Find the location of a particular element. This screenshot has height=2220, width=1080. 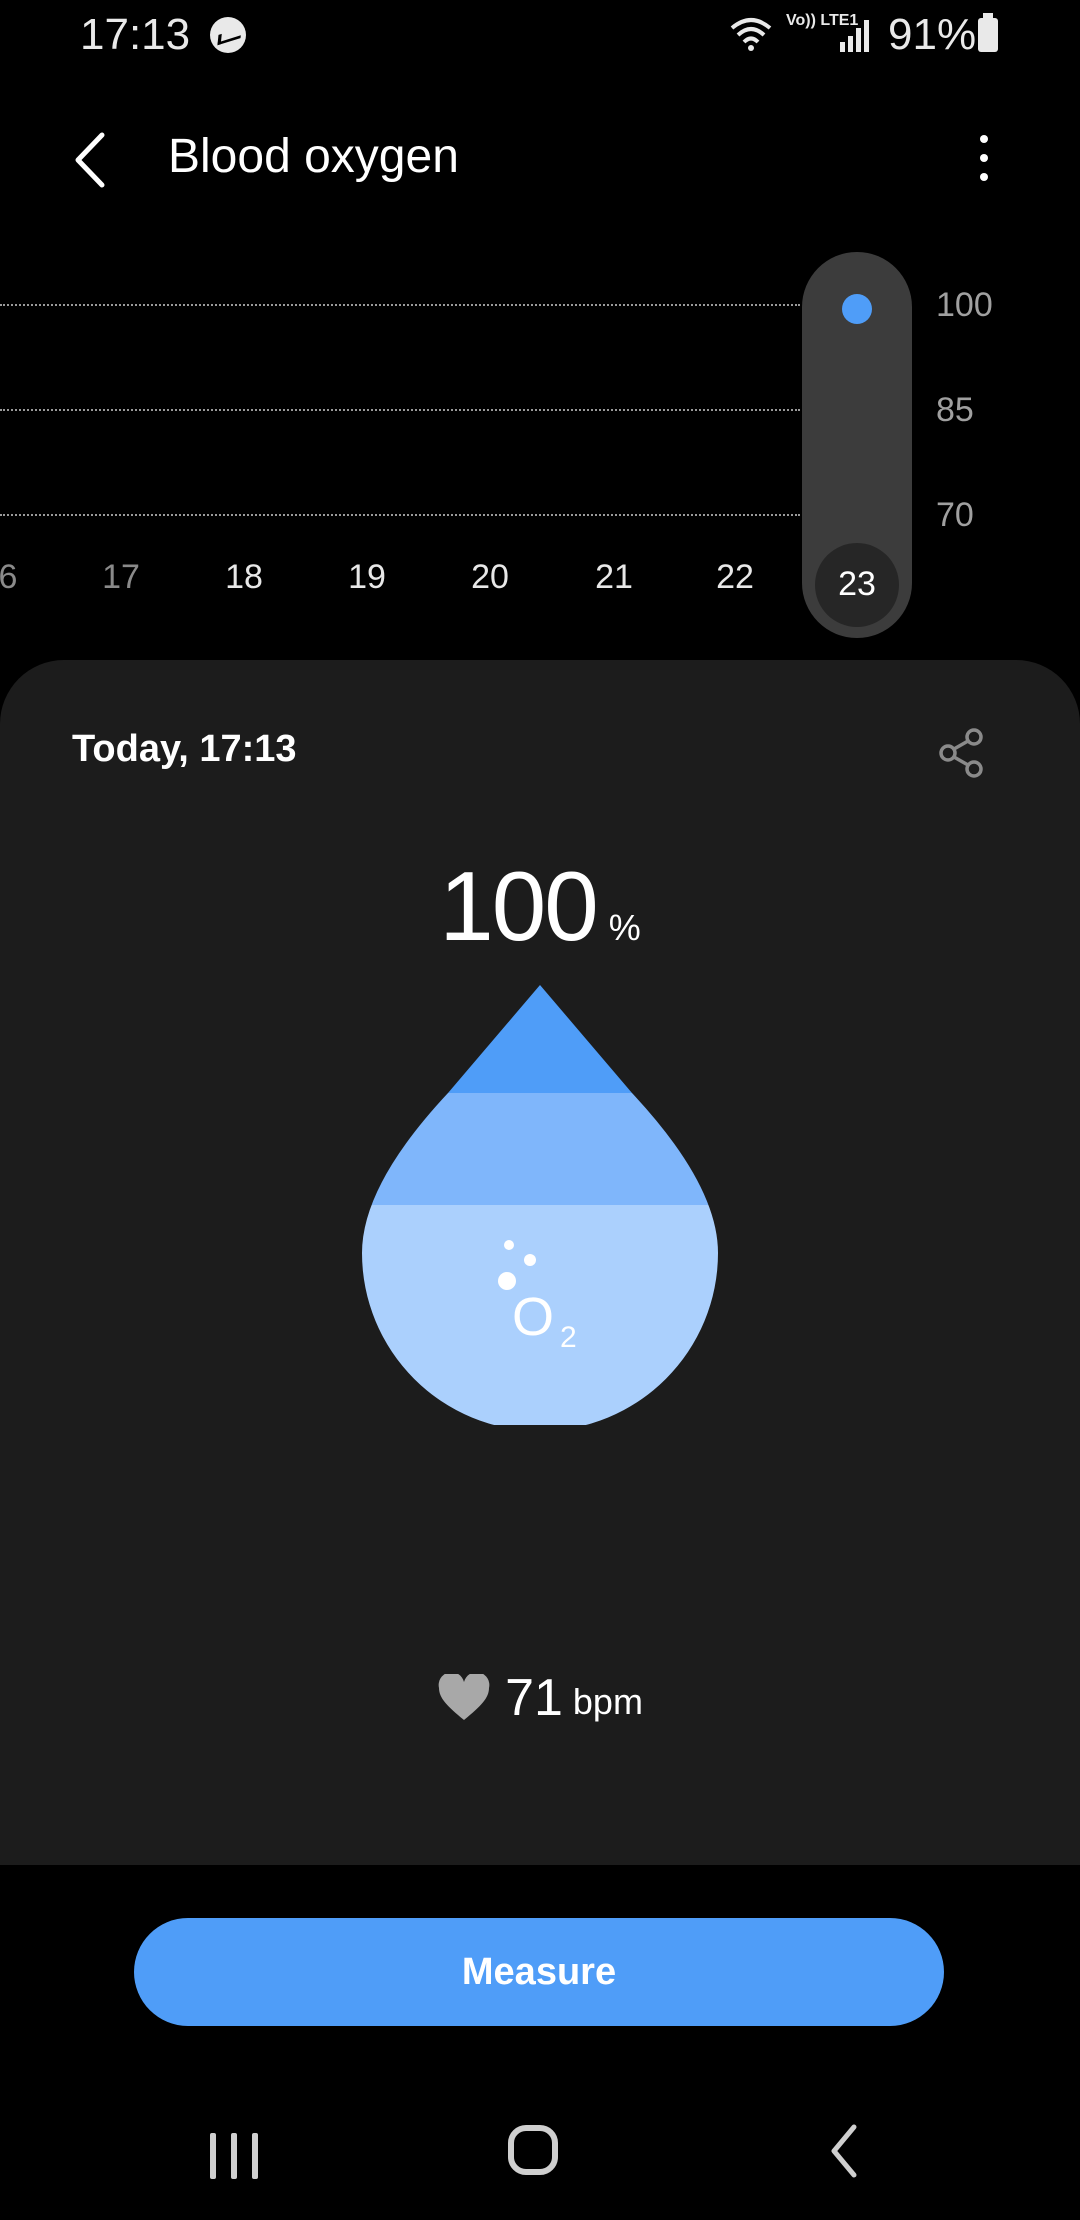

y-tick-label: 70 is located at coordinates (955, 515).